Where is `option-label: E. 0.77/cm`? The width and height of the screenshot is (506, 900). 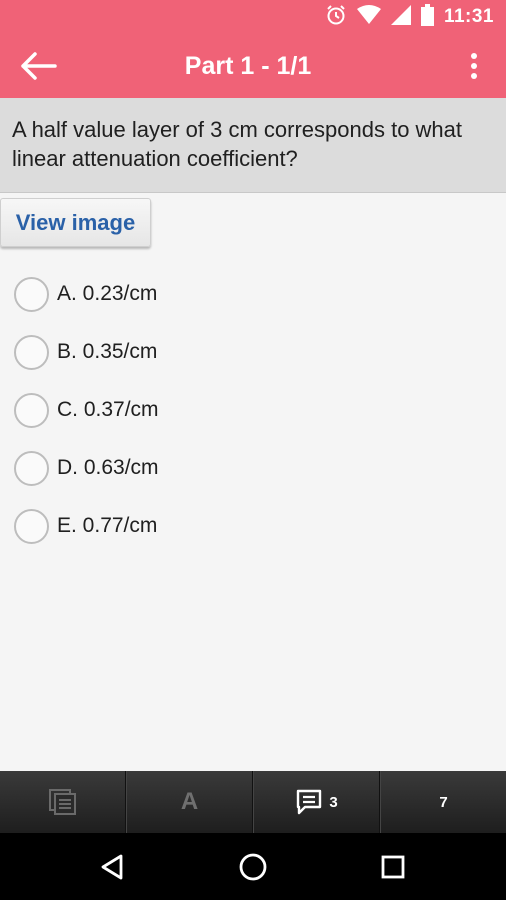 option-label: E. 0.77/cm is located at coordinates (107, 525).